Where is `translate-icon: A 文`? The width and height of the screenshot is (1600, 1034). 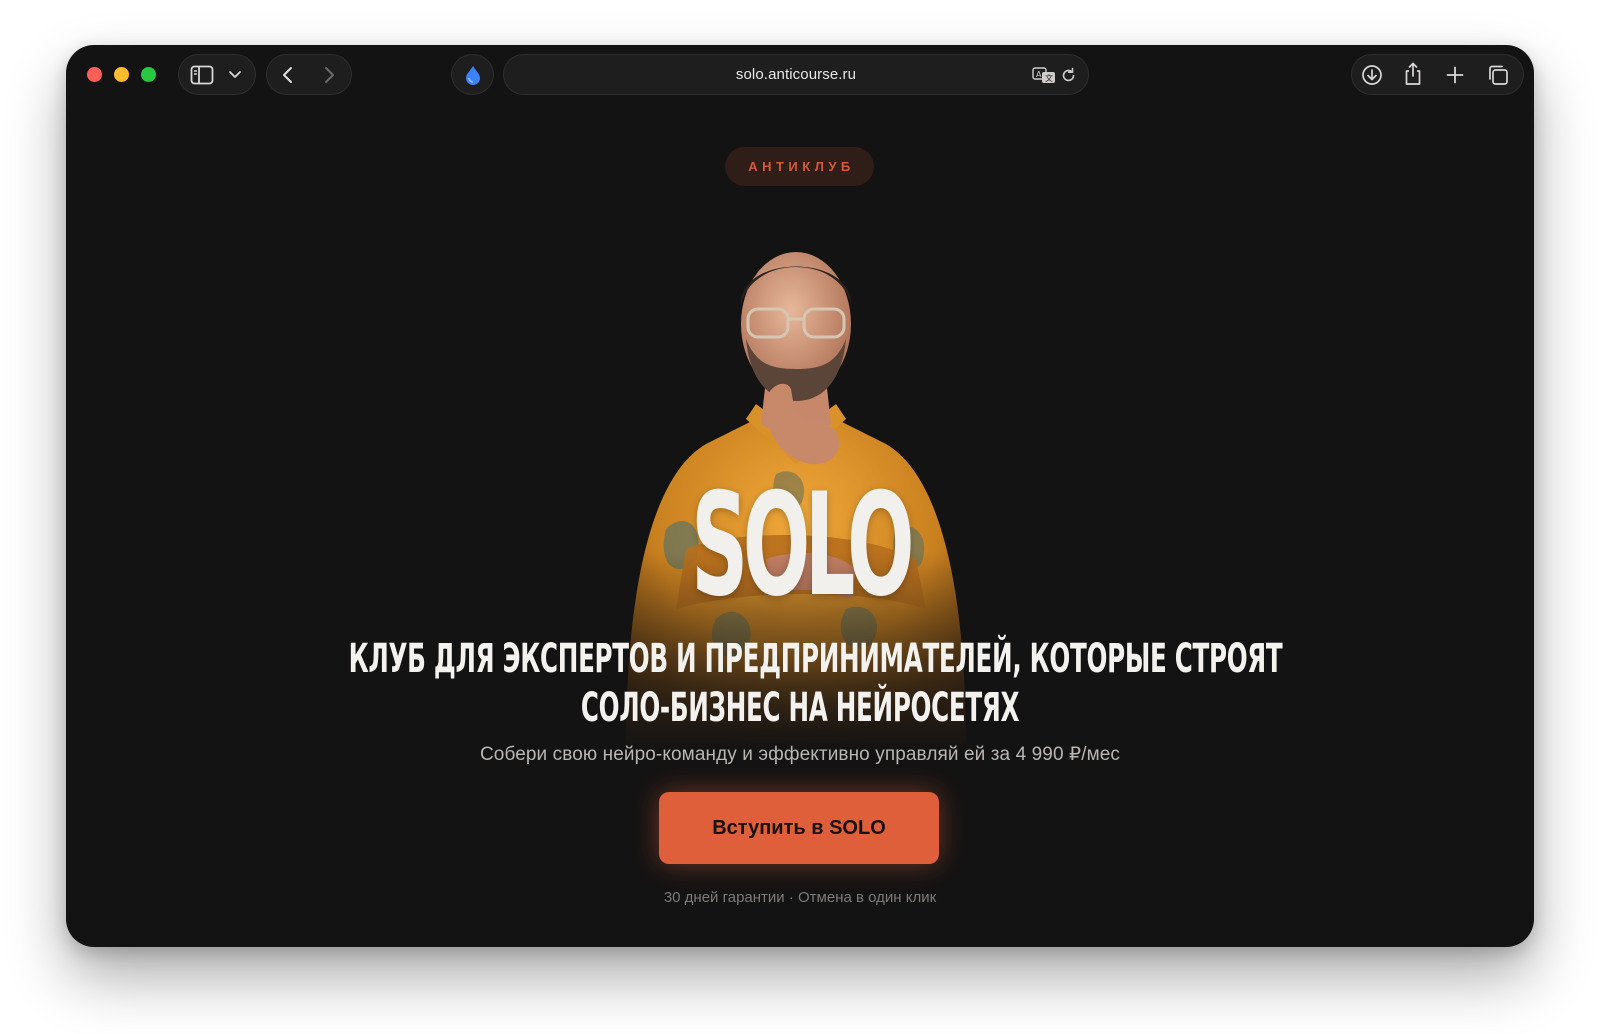 translate-icon: A 文 is located at coordinates (1044, 75).